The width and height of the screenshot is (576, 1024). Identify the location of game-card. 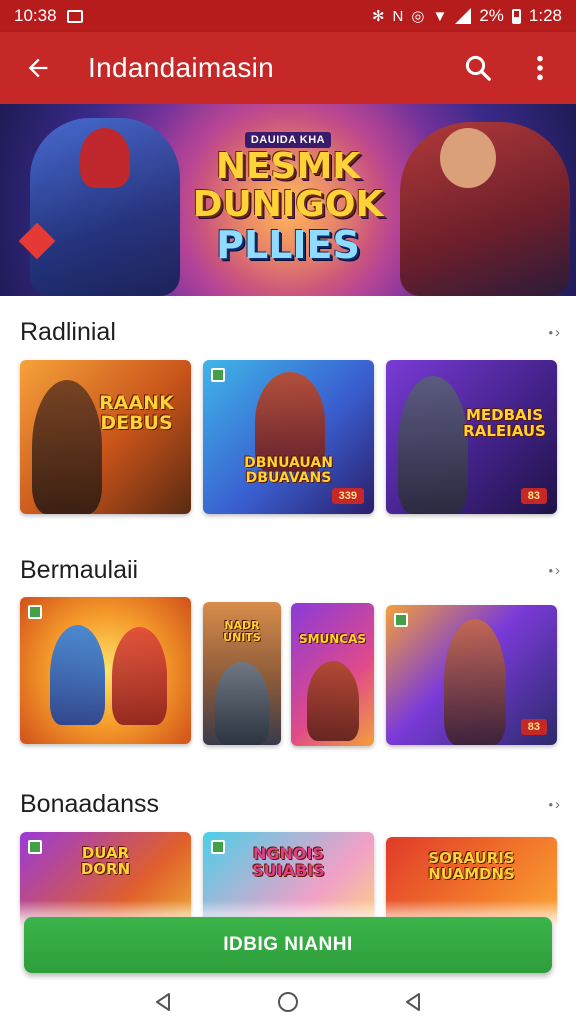
(105, 670).